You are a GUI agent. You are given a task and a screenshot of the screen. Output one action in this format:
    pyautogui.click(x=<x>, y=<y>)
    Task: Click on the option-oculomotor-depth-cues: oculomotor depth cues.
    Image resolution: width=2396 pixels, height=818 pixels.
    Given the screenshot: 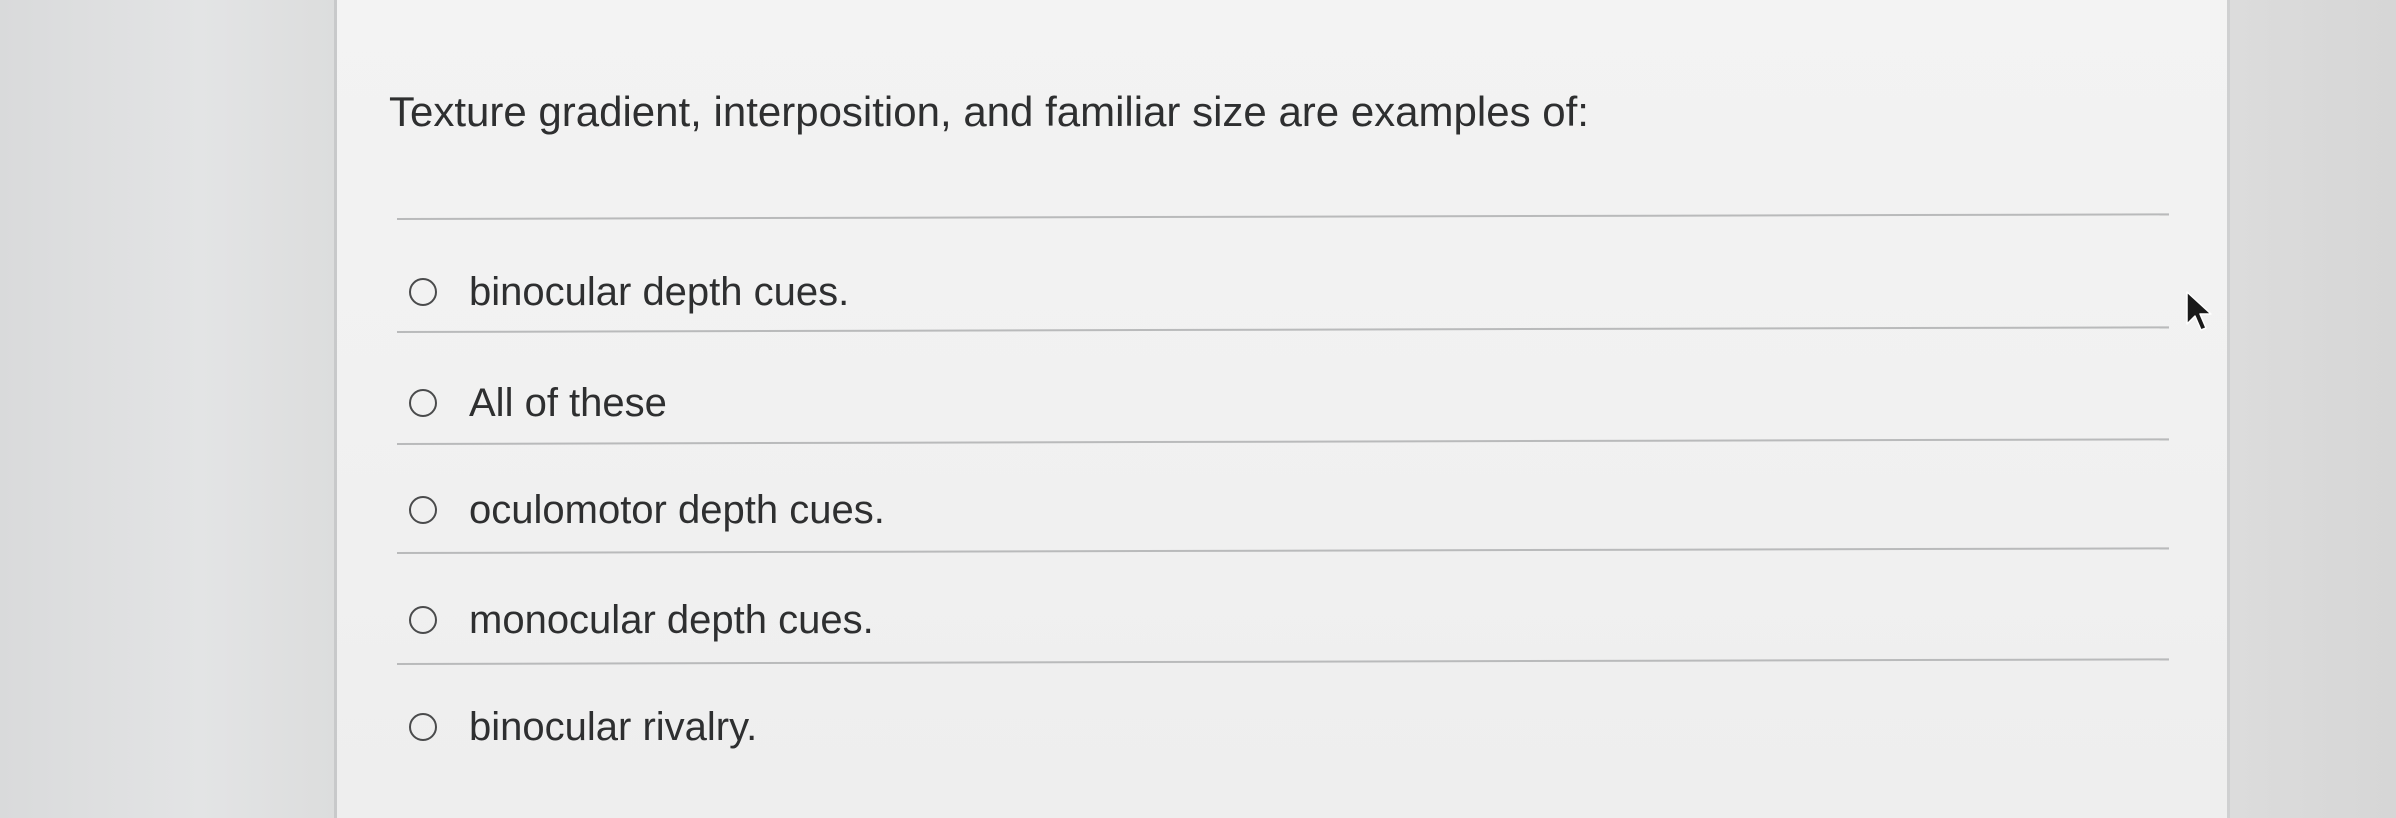 What is the action you would take?
    pyautogui.click(x=1259, y=510)
    